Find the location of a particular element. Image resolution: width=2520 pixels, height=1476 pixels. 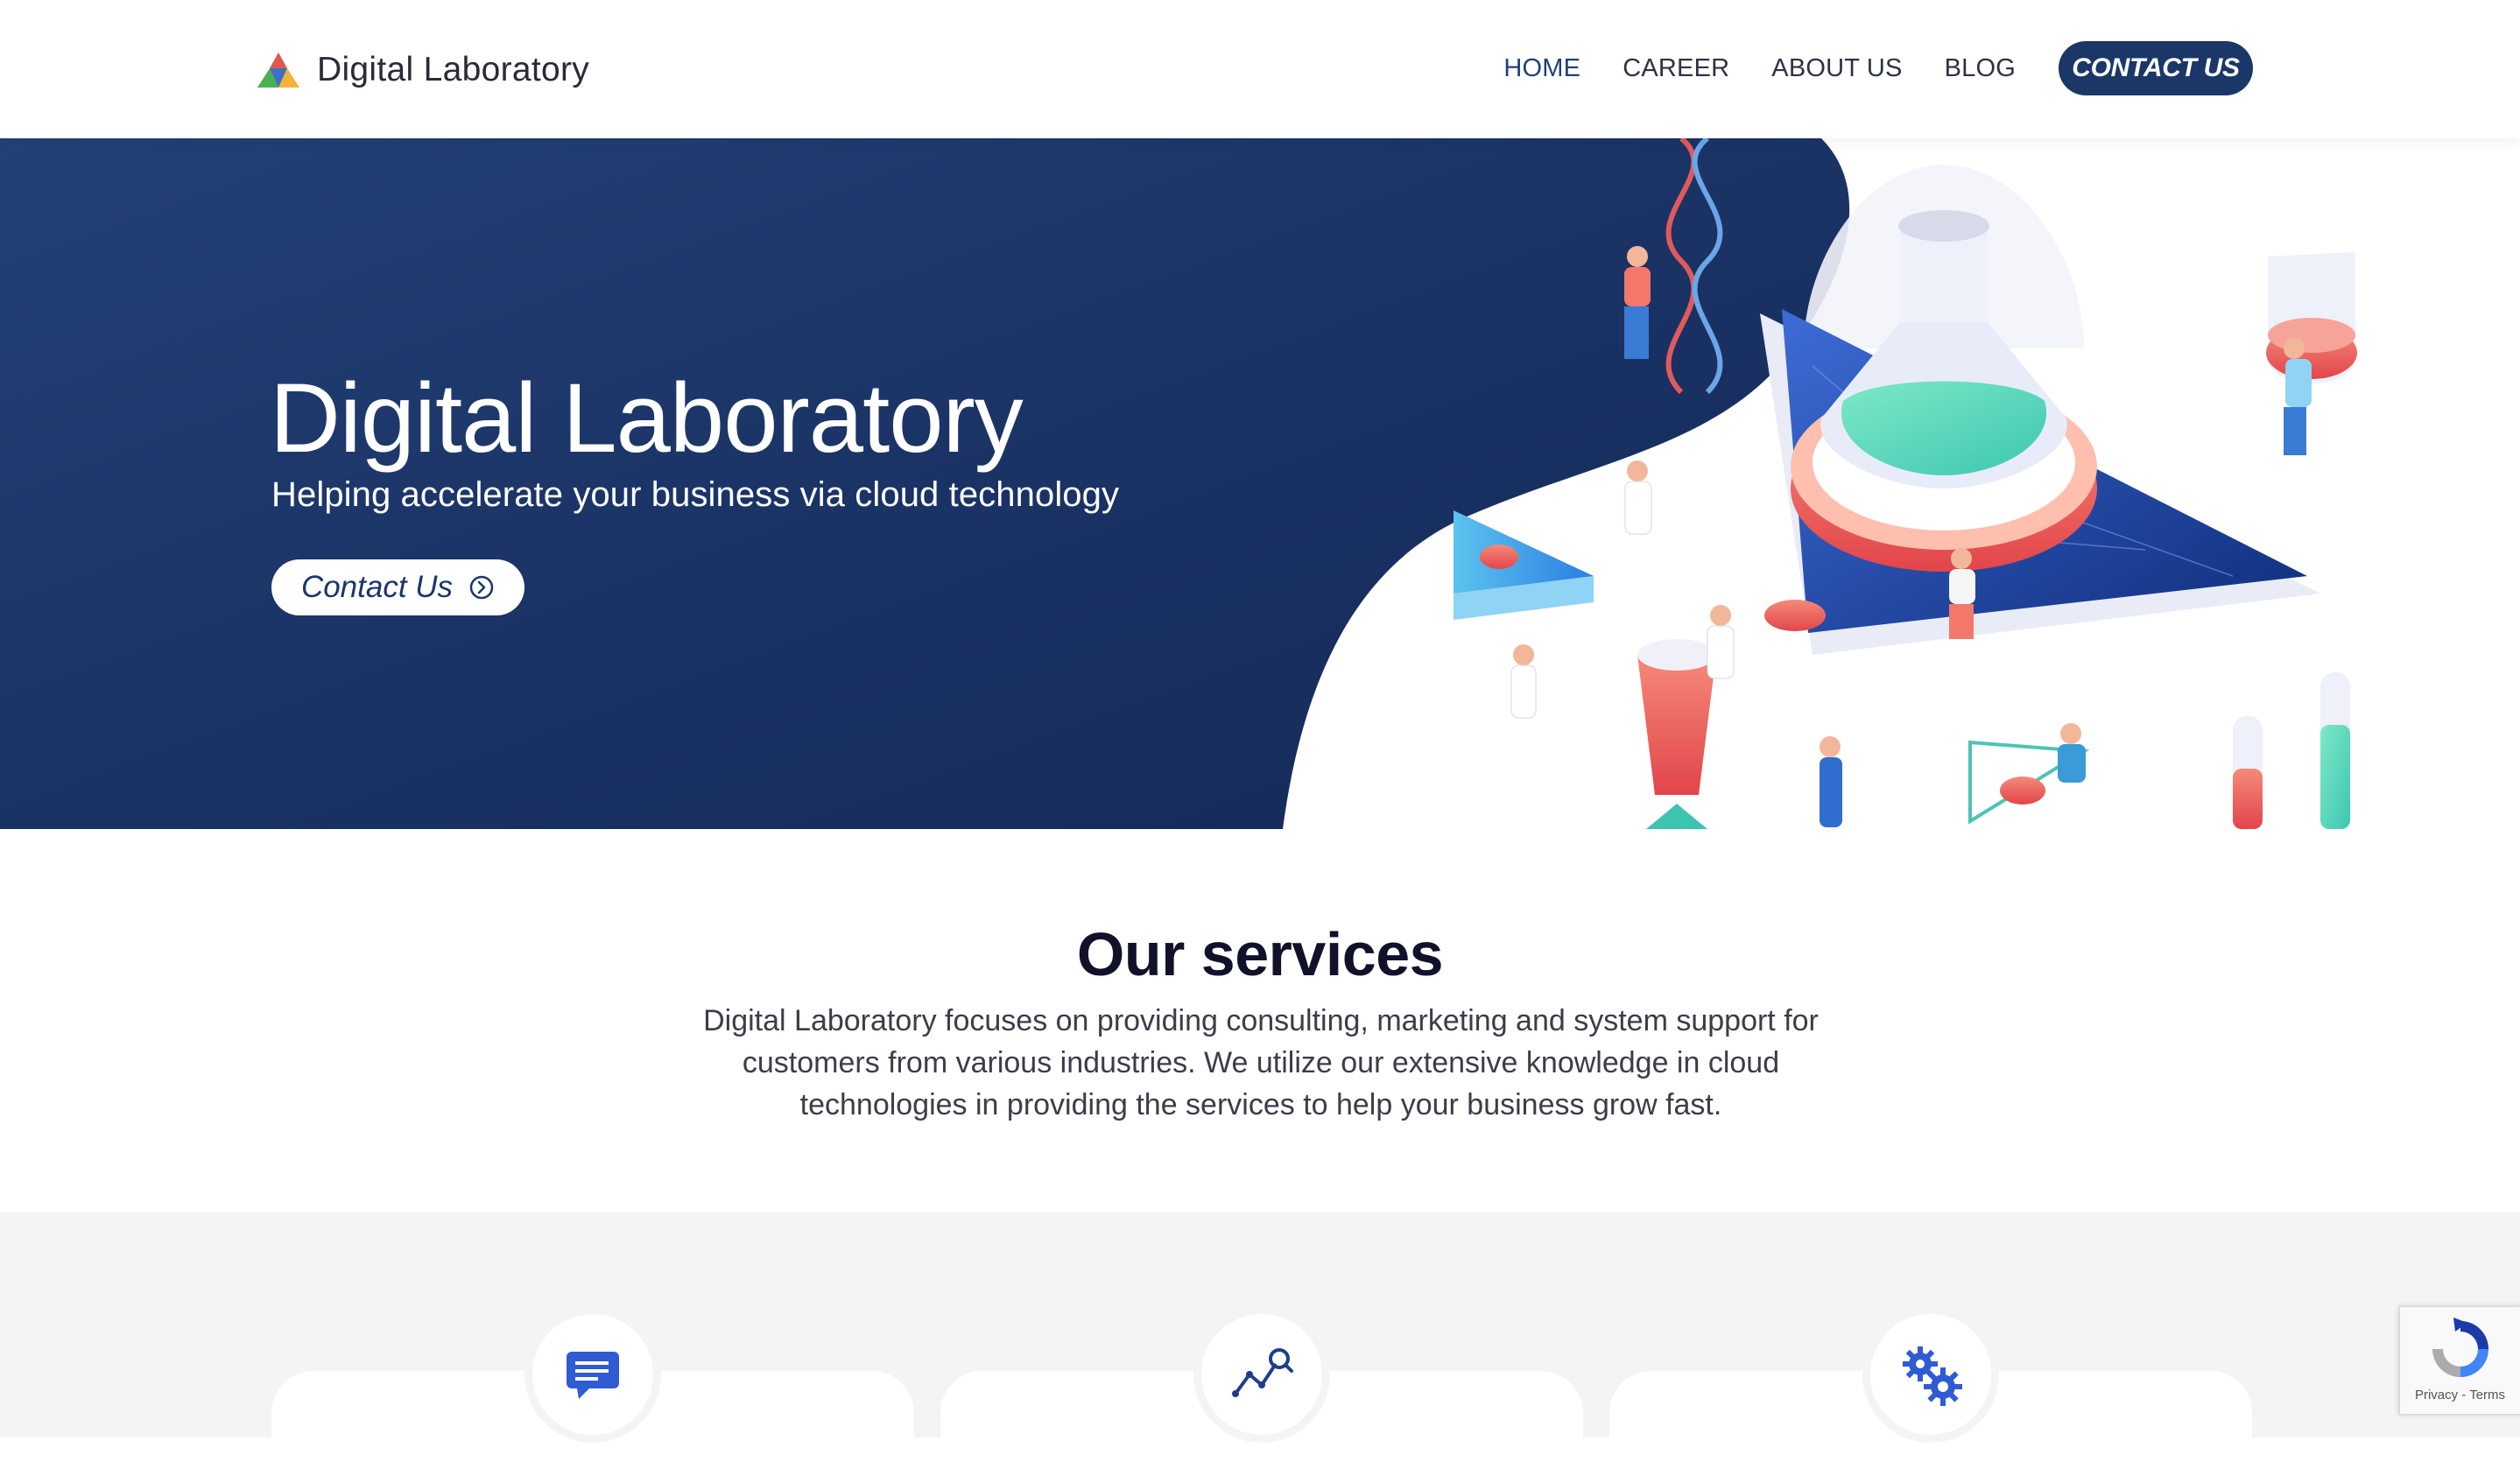

hero-title: Digital Laboratory is located at coordinates (647, 418).